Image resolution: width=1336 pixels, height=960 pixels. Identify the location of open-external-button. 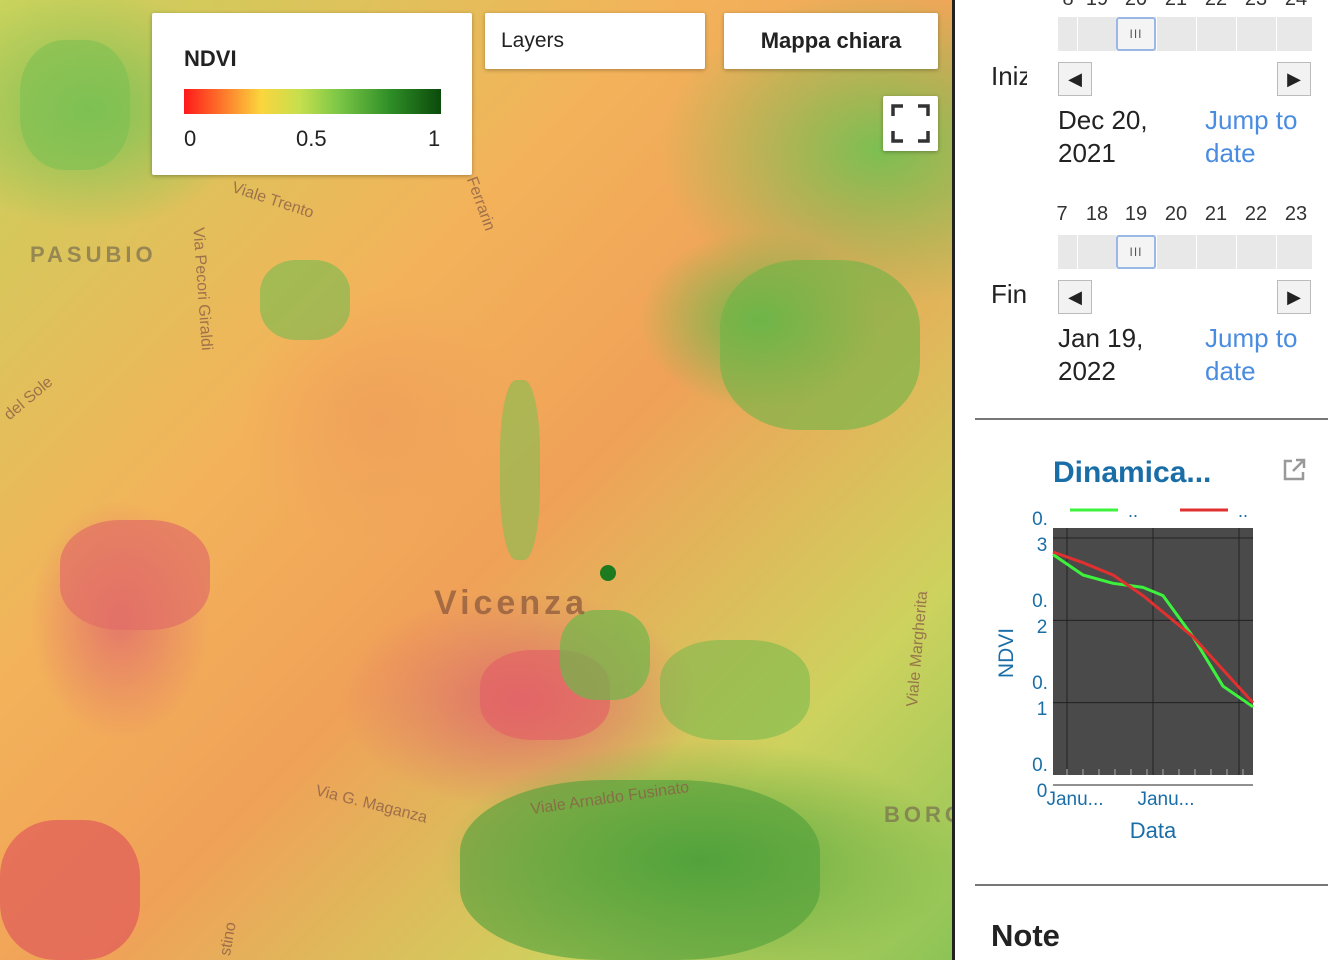
(1294, 470).